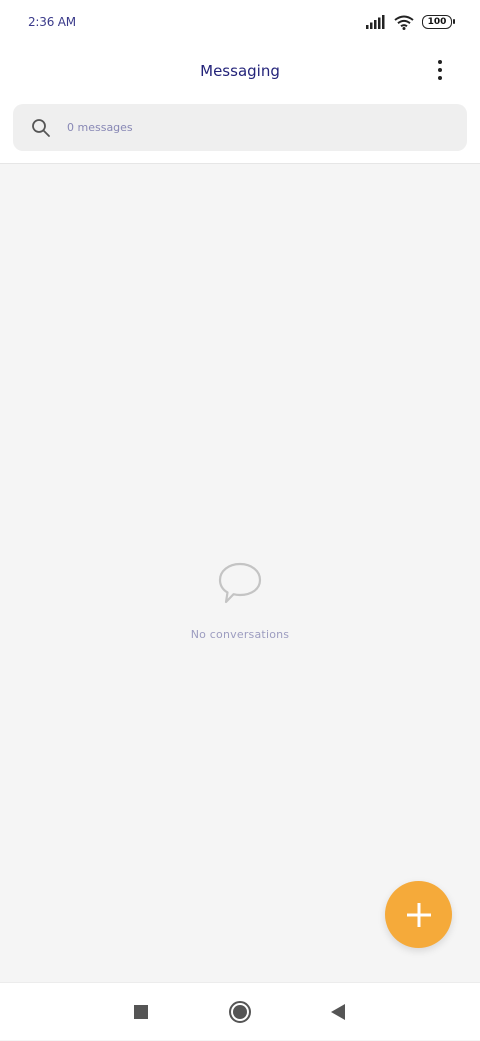 Image resolution: width=480 pixels, height=1041 pixels. I want to click on battery-icon: 100, so click(438, 22).